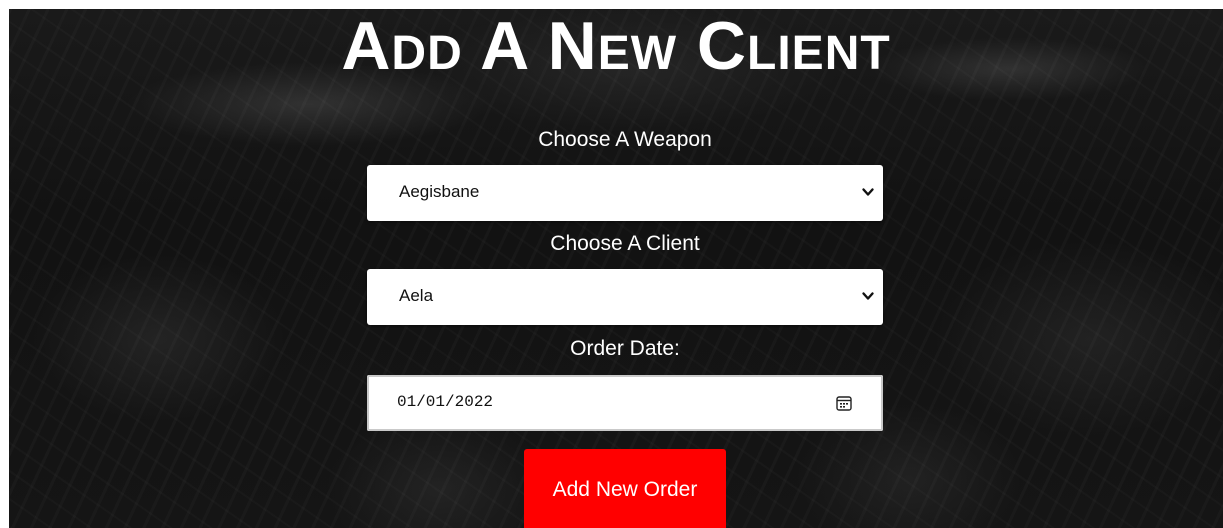 The image size is (1223, 528). What do you see at coordinates (625, 243) in the screenshot?
I see `client-label: Choose A Client` at bounding box center [625, 243].